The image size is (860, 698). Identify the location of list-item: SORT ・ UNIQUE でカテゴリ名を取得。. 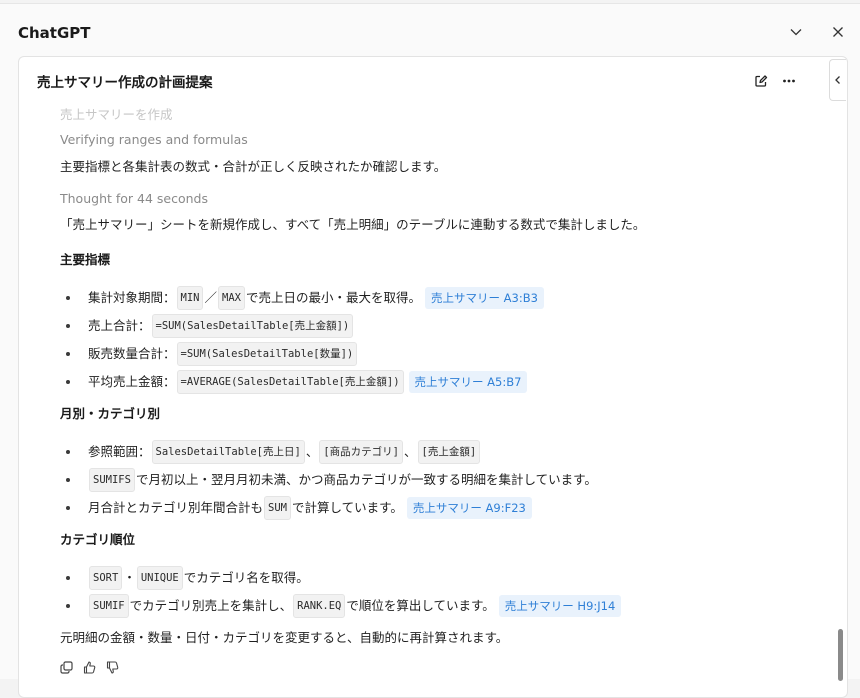
(198, 578).